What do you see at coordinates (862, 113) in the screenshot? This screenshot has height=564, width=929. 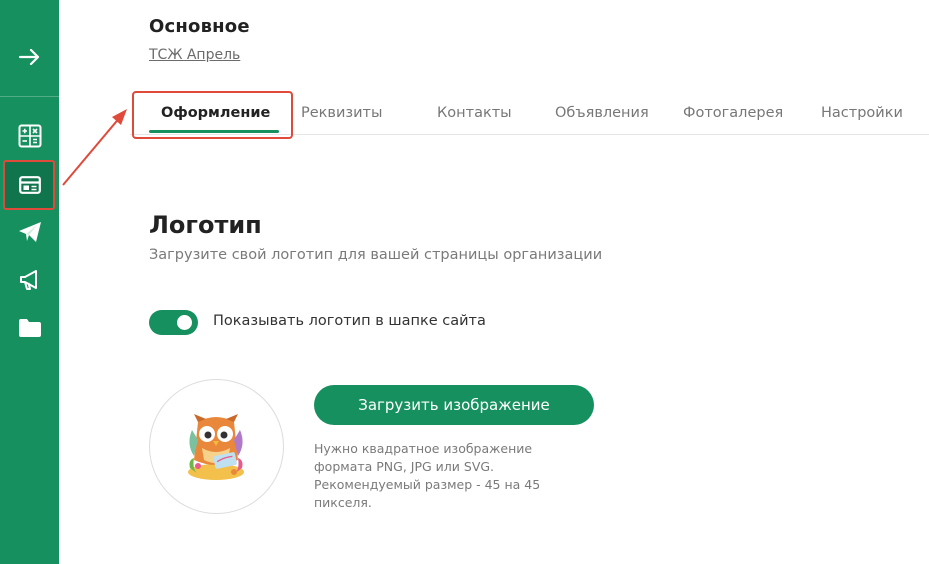 I see `tab-settings: Настройки` at bounding box center [862, 113].